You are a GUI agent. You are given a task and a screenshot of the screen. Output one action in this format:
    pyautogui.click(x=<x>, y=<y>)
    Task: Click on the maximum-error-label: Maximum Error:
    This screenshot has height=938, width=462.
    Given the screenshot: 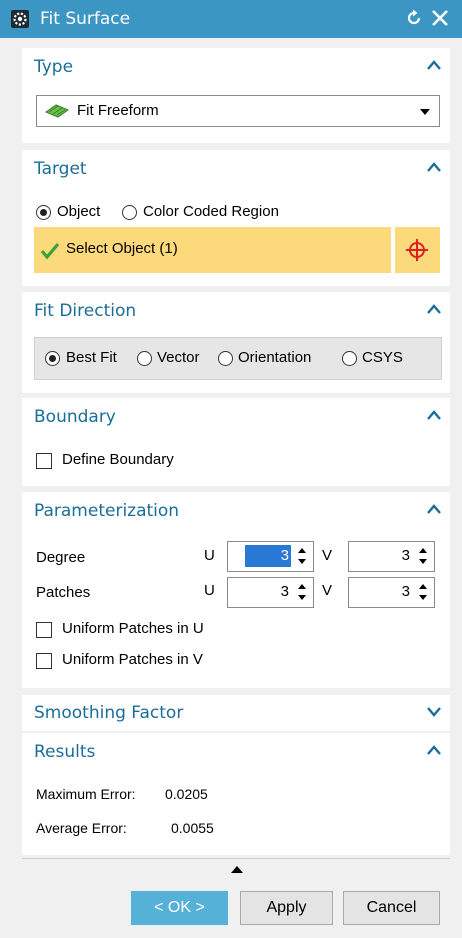 What is the action you would take?
    pyautogui.click(x=86, y=794)
    